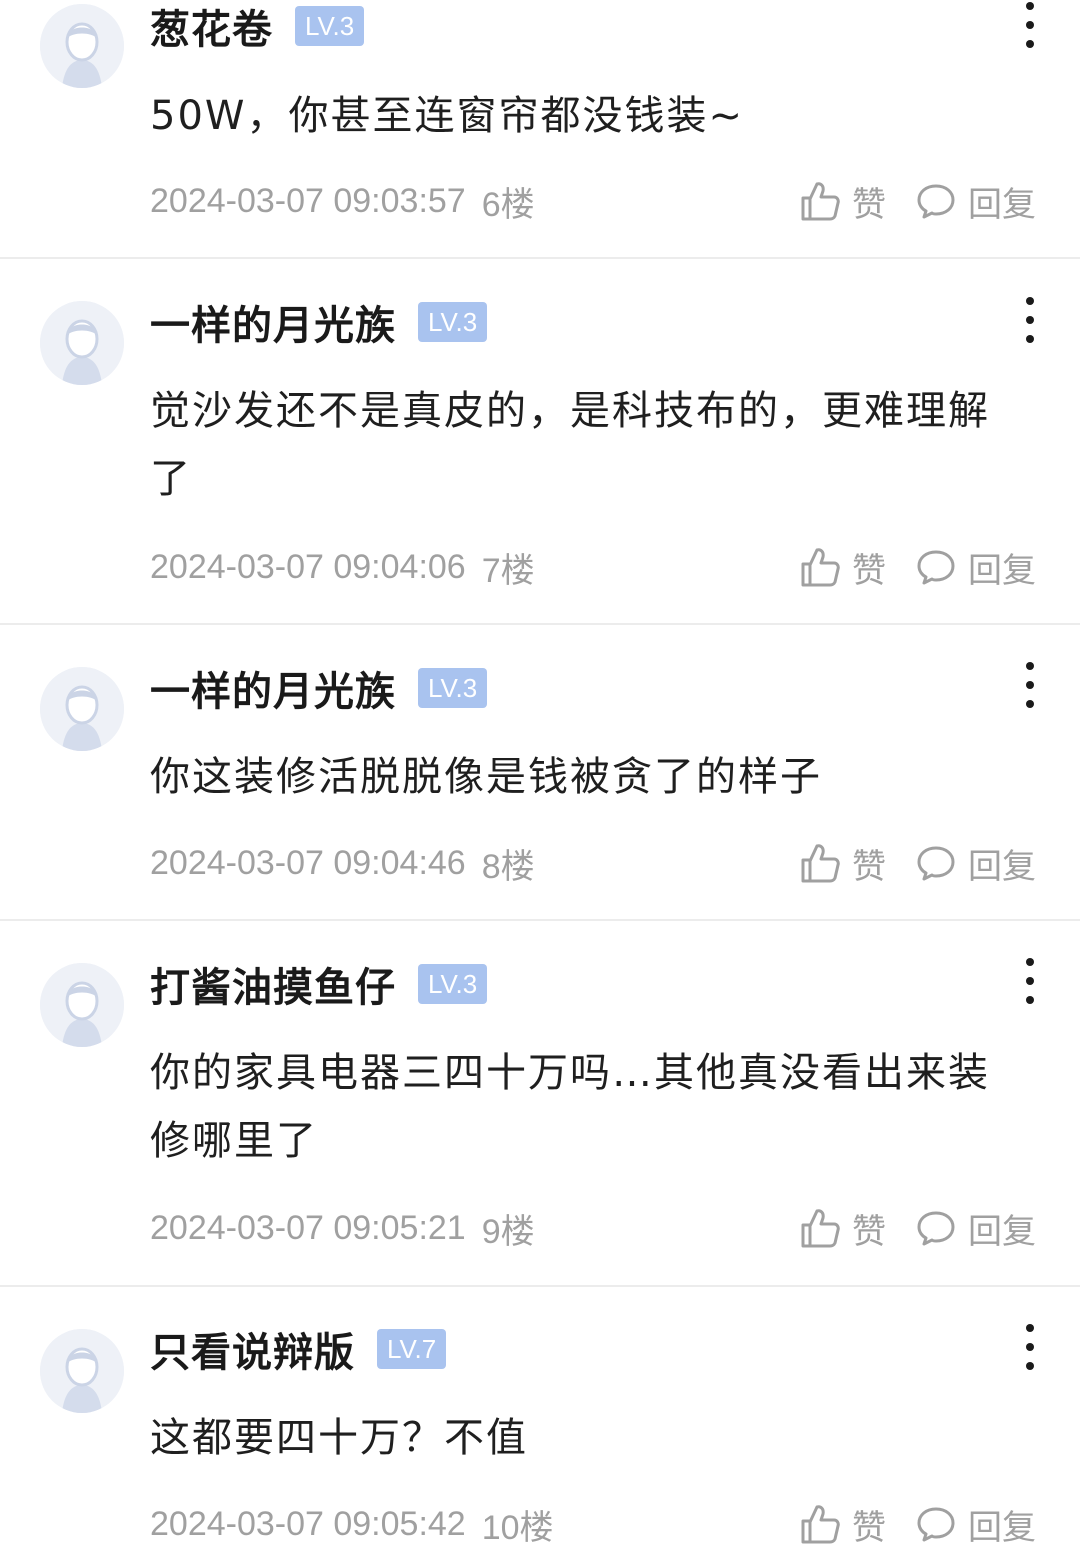  What do you see at coordinates (593, 863) in the screenshot?
I see `meta-row: 2024-03-07 09:04:46 8楼 赞 回复` at bounding box center [593, 863].